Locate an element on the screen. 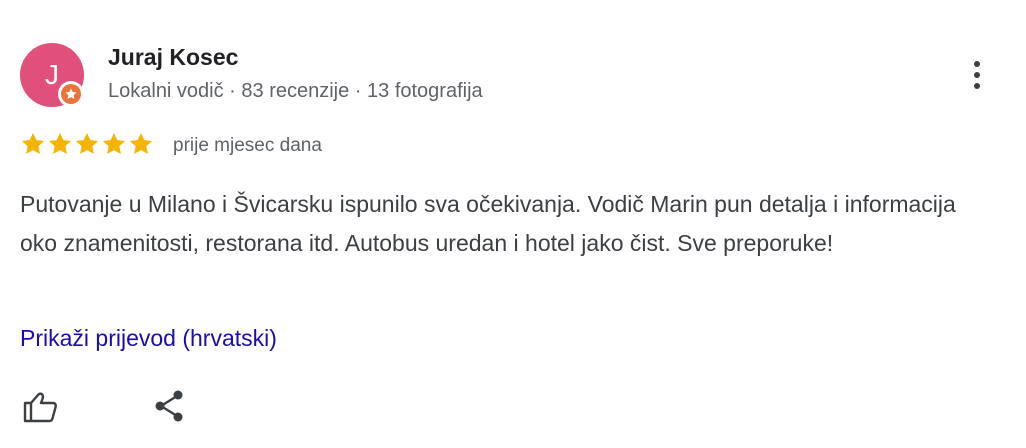 Image resolution: width=1026 pixels, height=448 pixels. thumb-up-icon is located at coordinates (40, 407).